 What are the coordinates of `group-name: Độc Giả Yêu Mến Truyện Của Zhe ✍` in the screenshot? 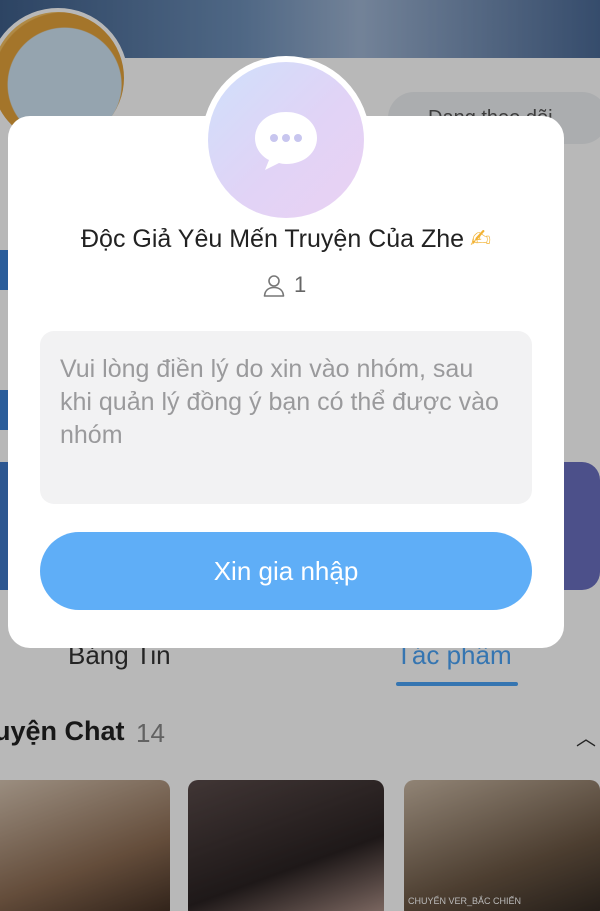 It's located at (286, 239).